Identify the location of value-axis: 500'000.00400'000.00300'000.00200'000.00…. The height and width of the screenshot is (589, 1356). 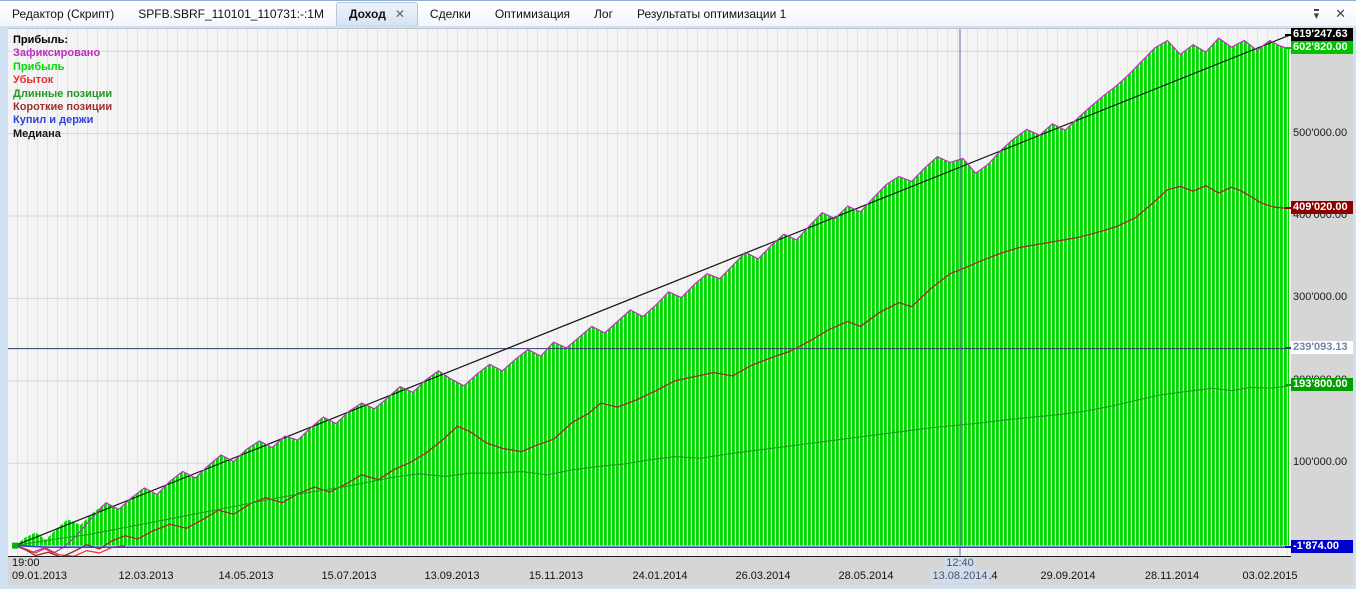
(1319, 292).